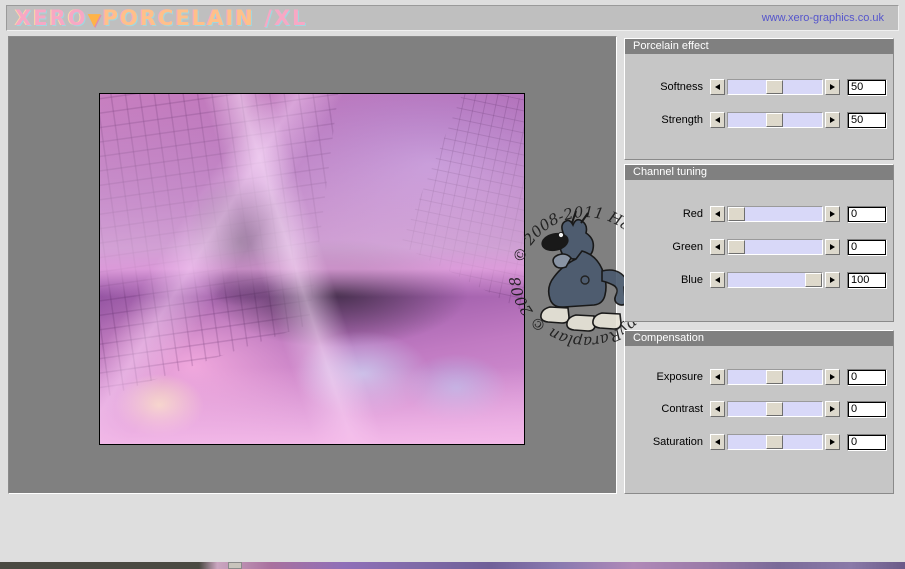  I want to click on label-blue: Blue, so click(691, 280).